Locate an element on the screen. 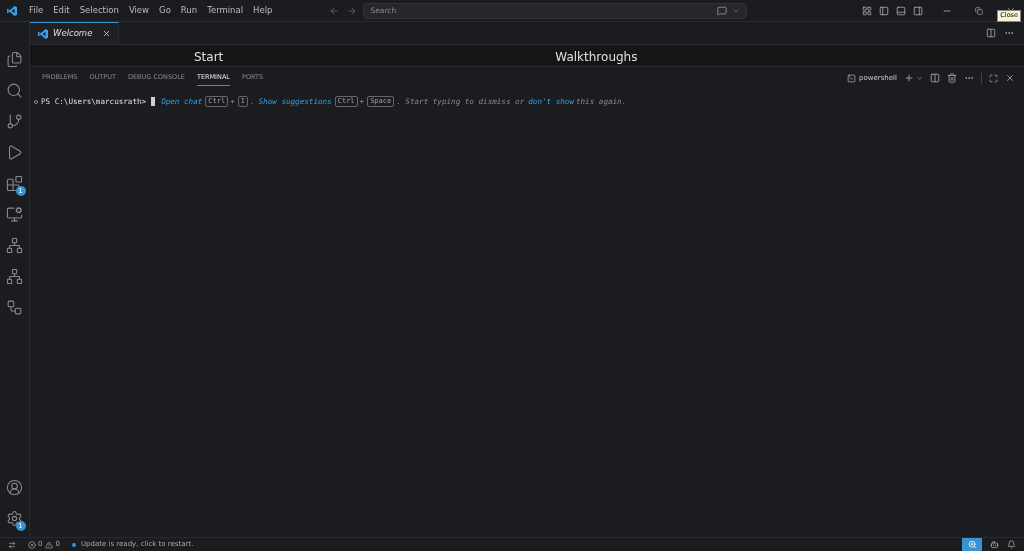 This screenshot has height=551, width=1024. cursor is located at coordinates (153, 102).